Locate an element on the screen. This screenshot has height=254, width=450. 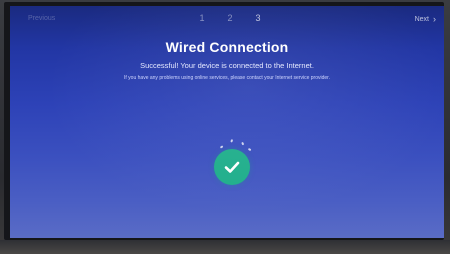
back-button: Previous is located at coordinates (41, 18).